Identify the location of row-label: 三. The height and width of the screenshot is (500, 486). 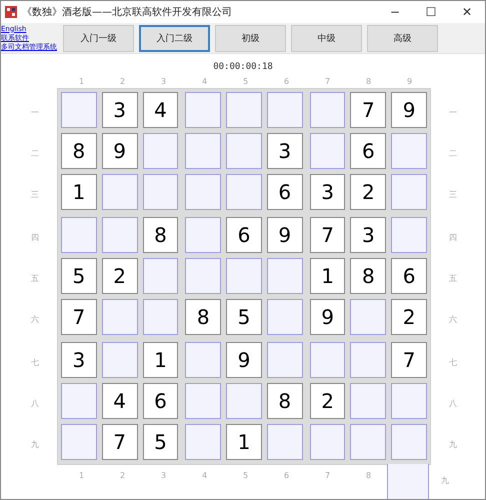
(453, 195).